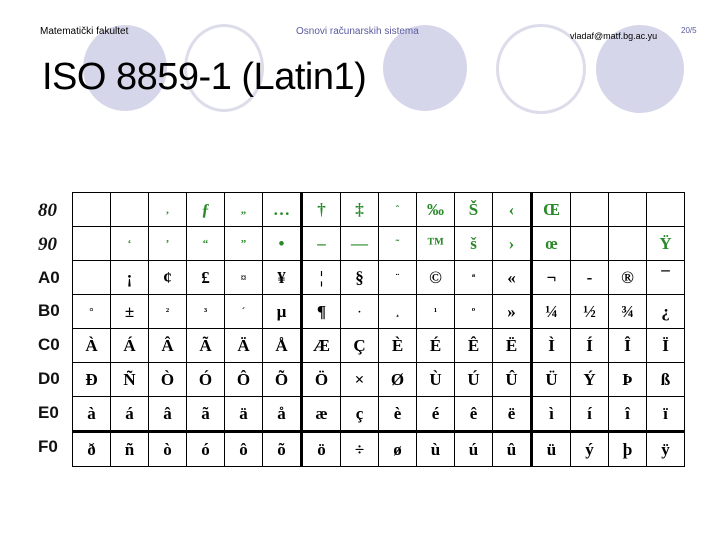 This screenshot has height=540, width=720. What do you see at coordinates (167, 345) in the screenshot?
I see `char-cell: Â` at bounding box center [167, 345].